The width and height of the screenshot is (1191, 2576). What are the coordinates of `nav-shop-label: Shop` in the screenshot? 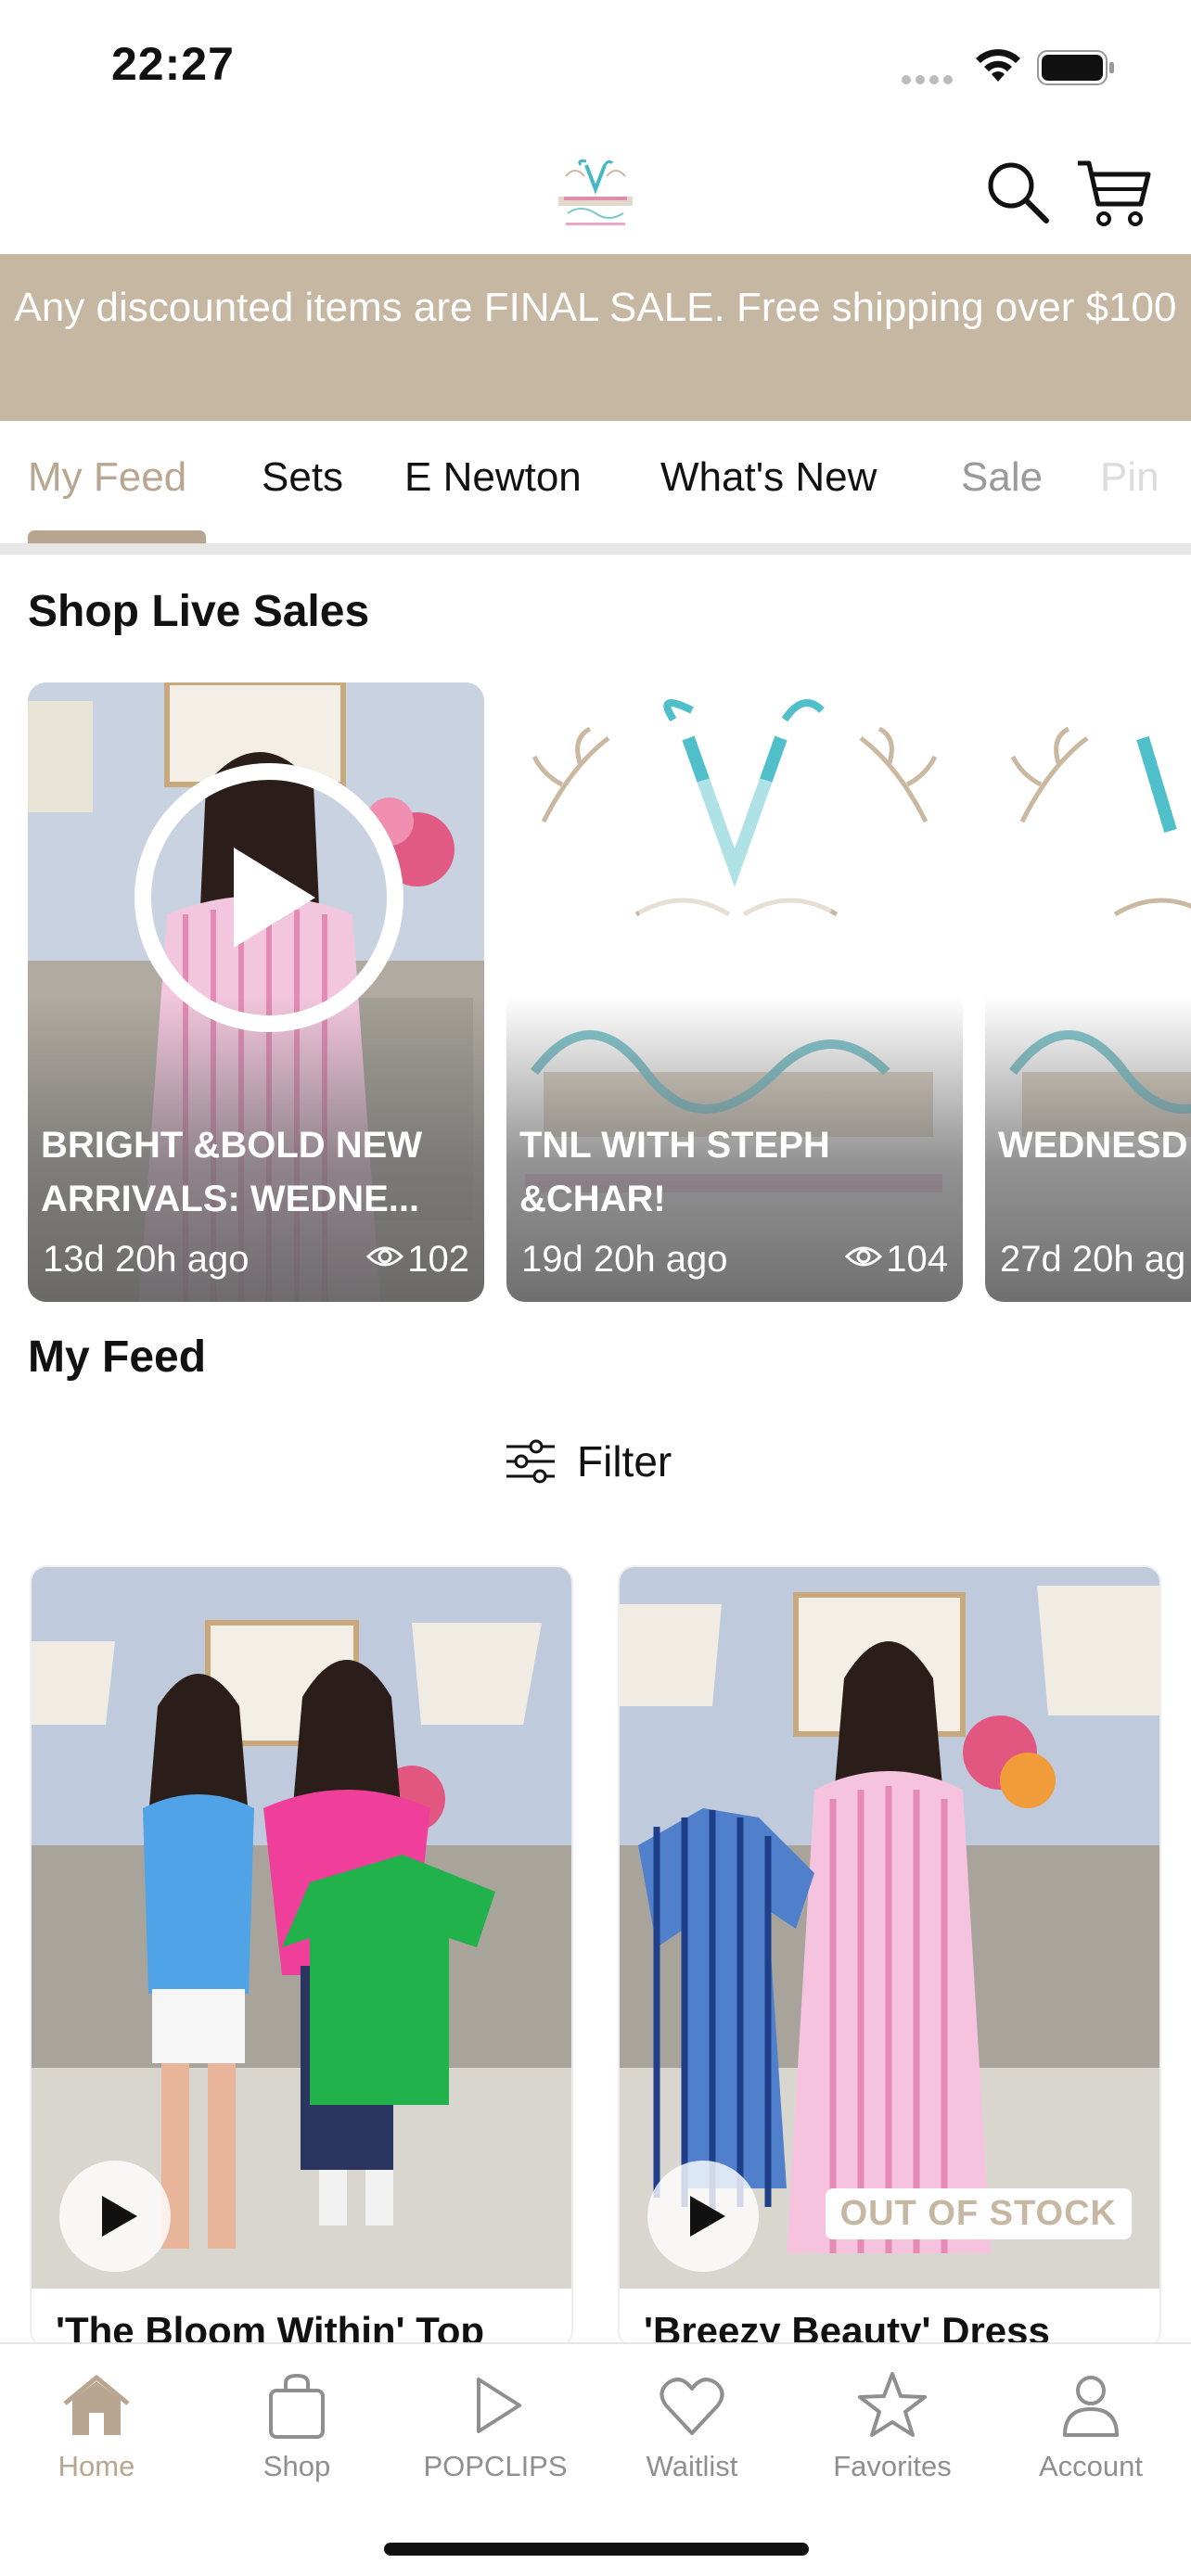 It's located at (297, 2466).